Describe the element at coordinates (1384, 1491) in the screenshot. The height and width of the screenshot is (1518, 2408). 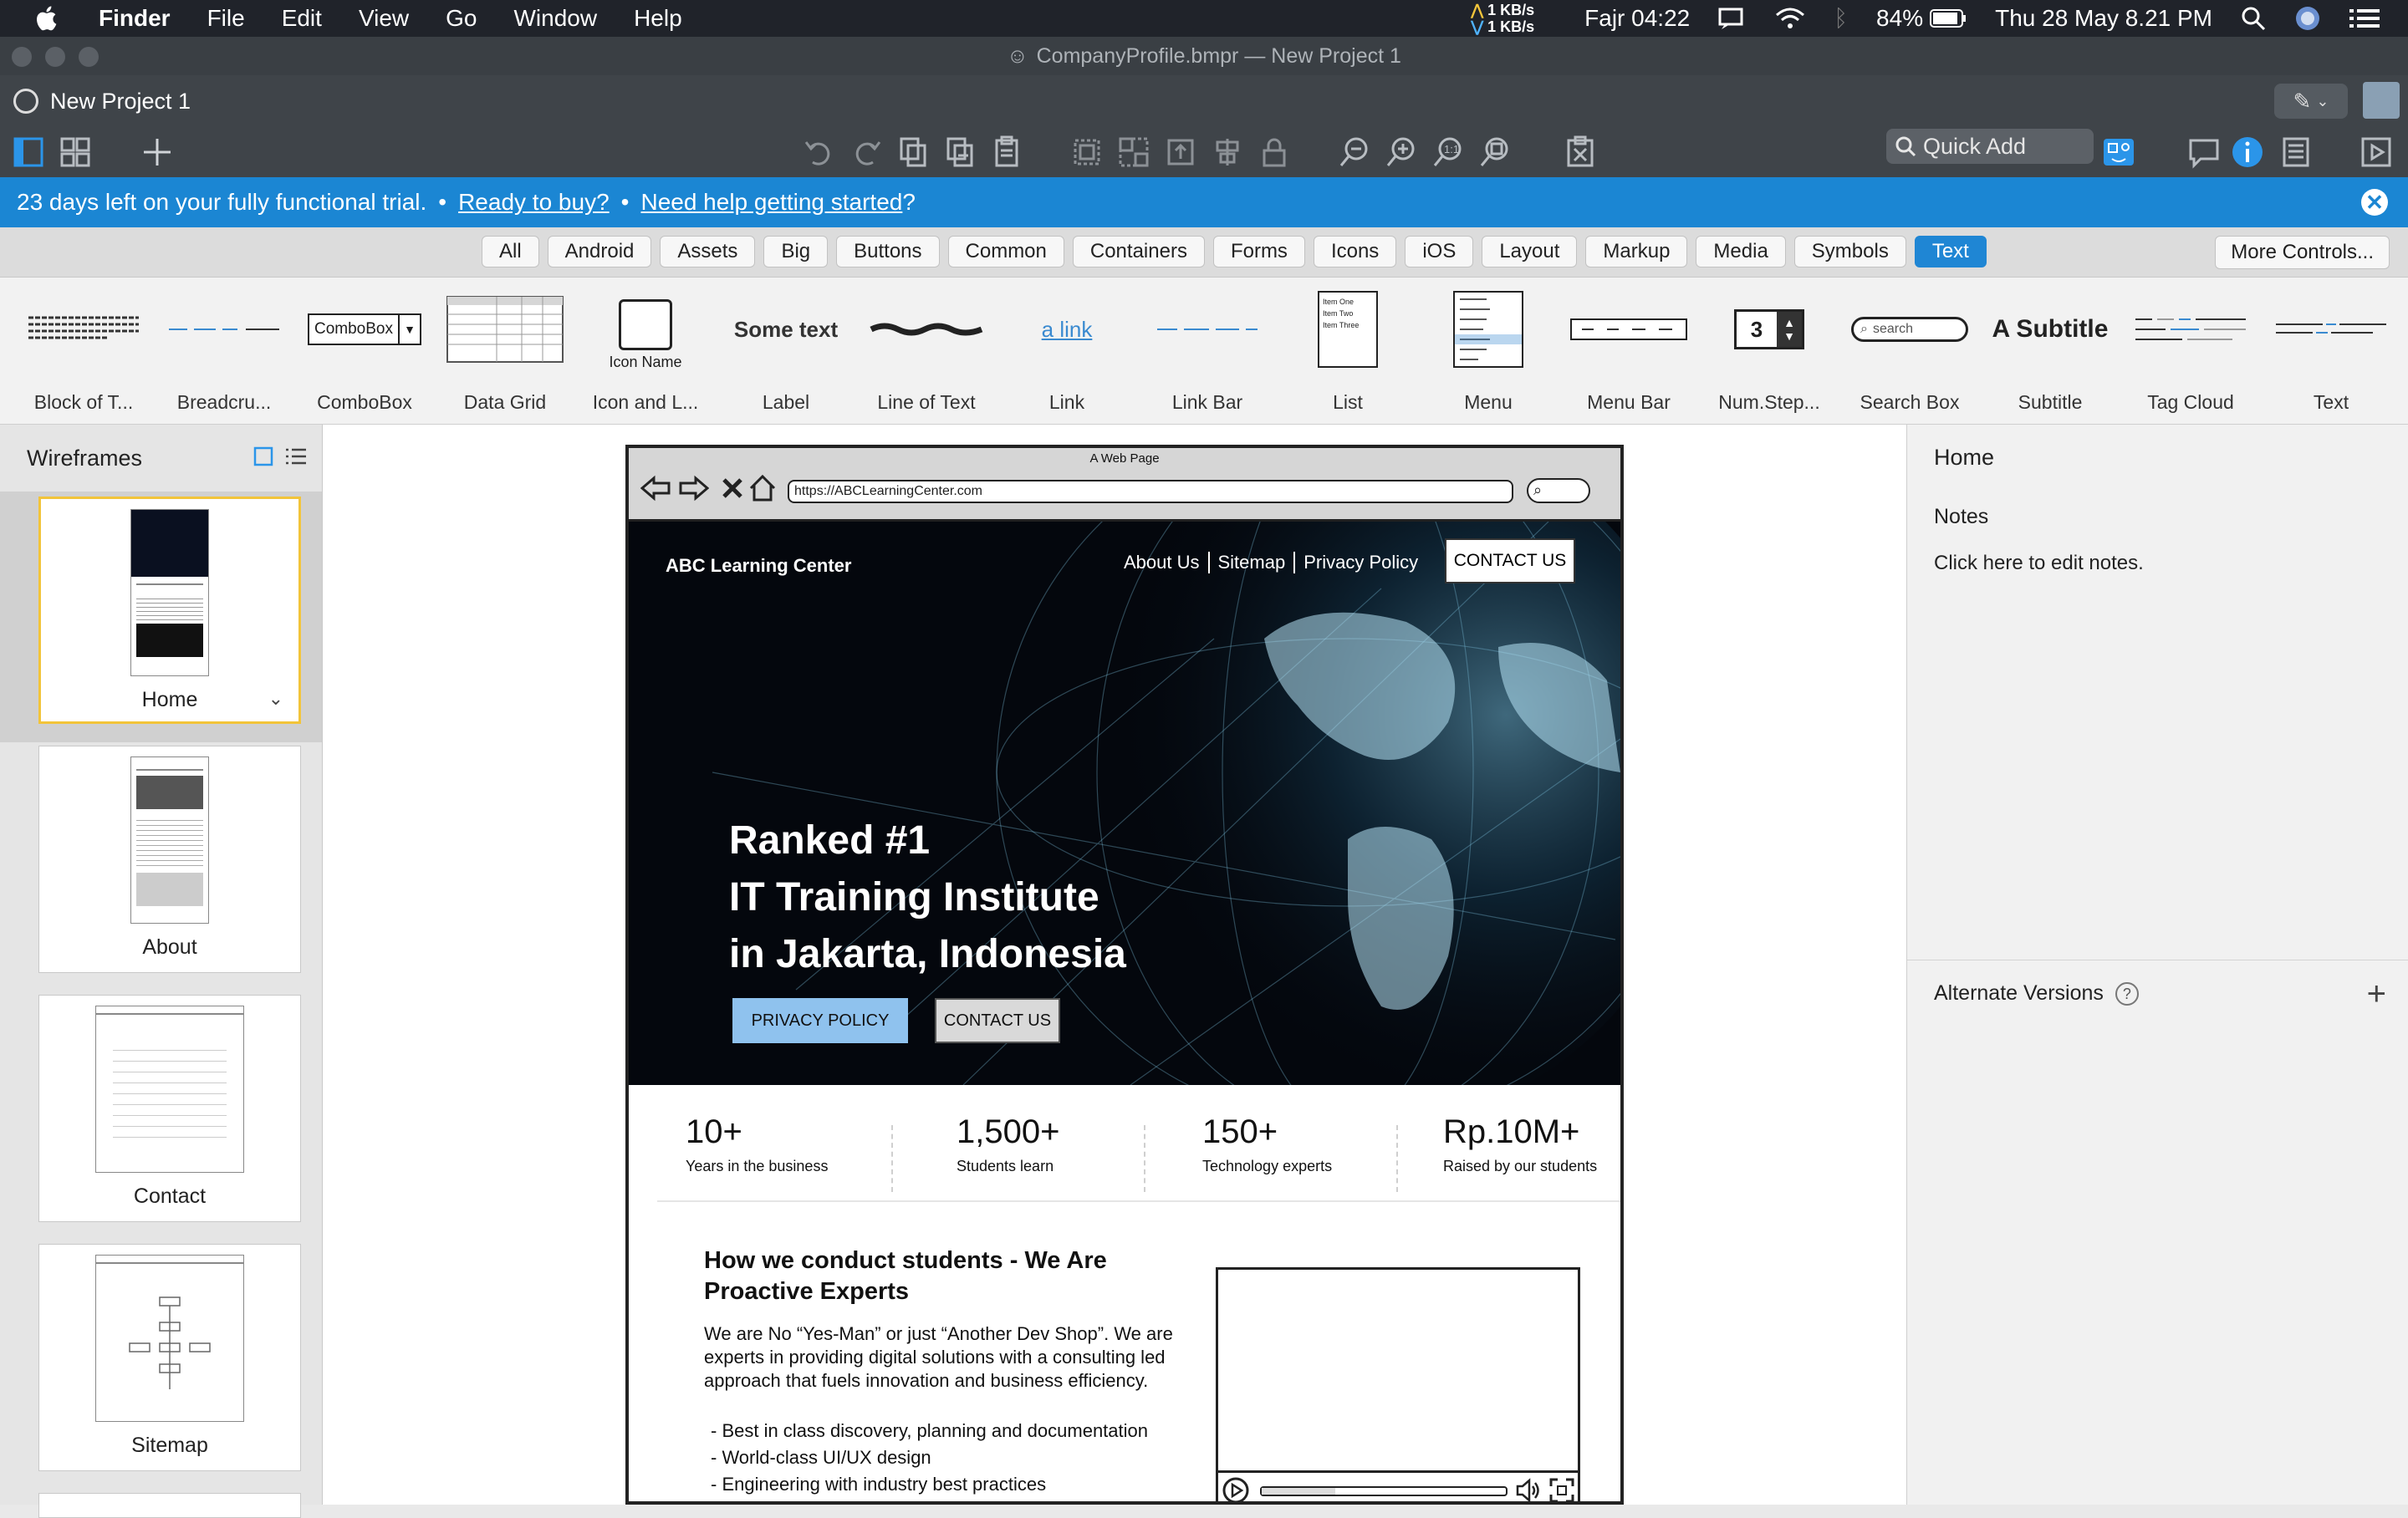
I see `video-progress-track` at that location.